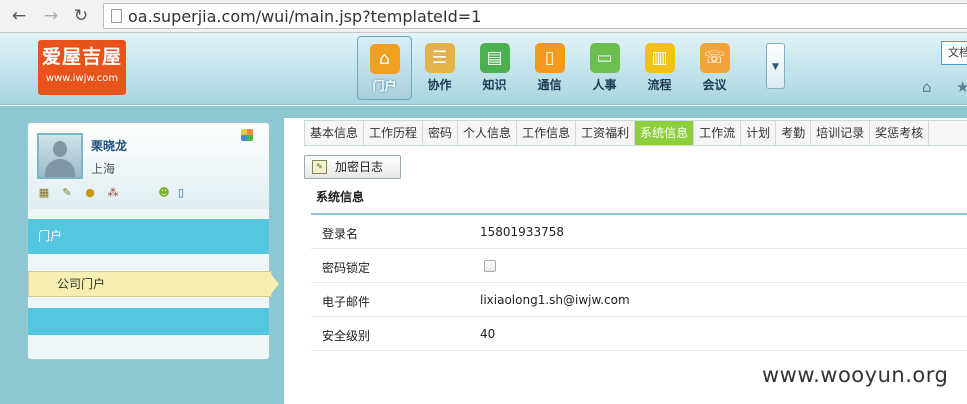 The height and width of the screenshot is (404, 967). Describe the element at coordinates (549, 85) in the screenshot. I see `module-label: 通信` at that location.